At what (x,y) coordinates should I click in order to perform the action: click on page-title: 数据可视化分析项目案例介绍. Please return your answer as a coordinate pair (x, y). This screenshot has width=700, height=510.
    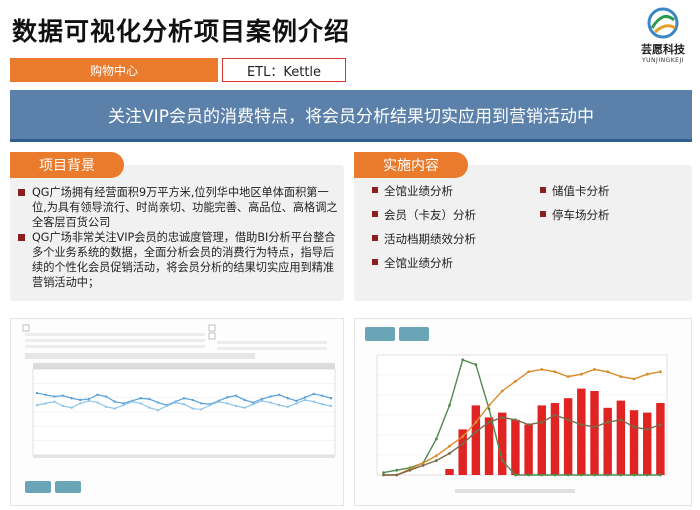
    Looking at the image, I should click on (181, 31).